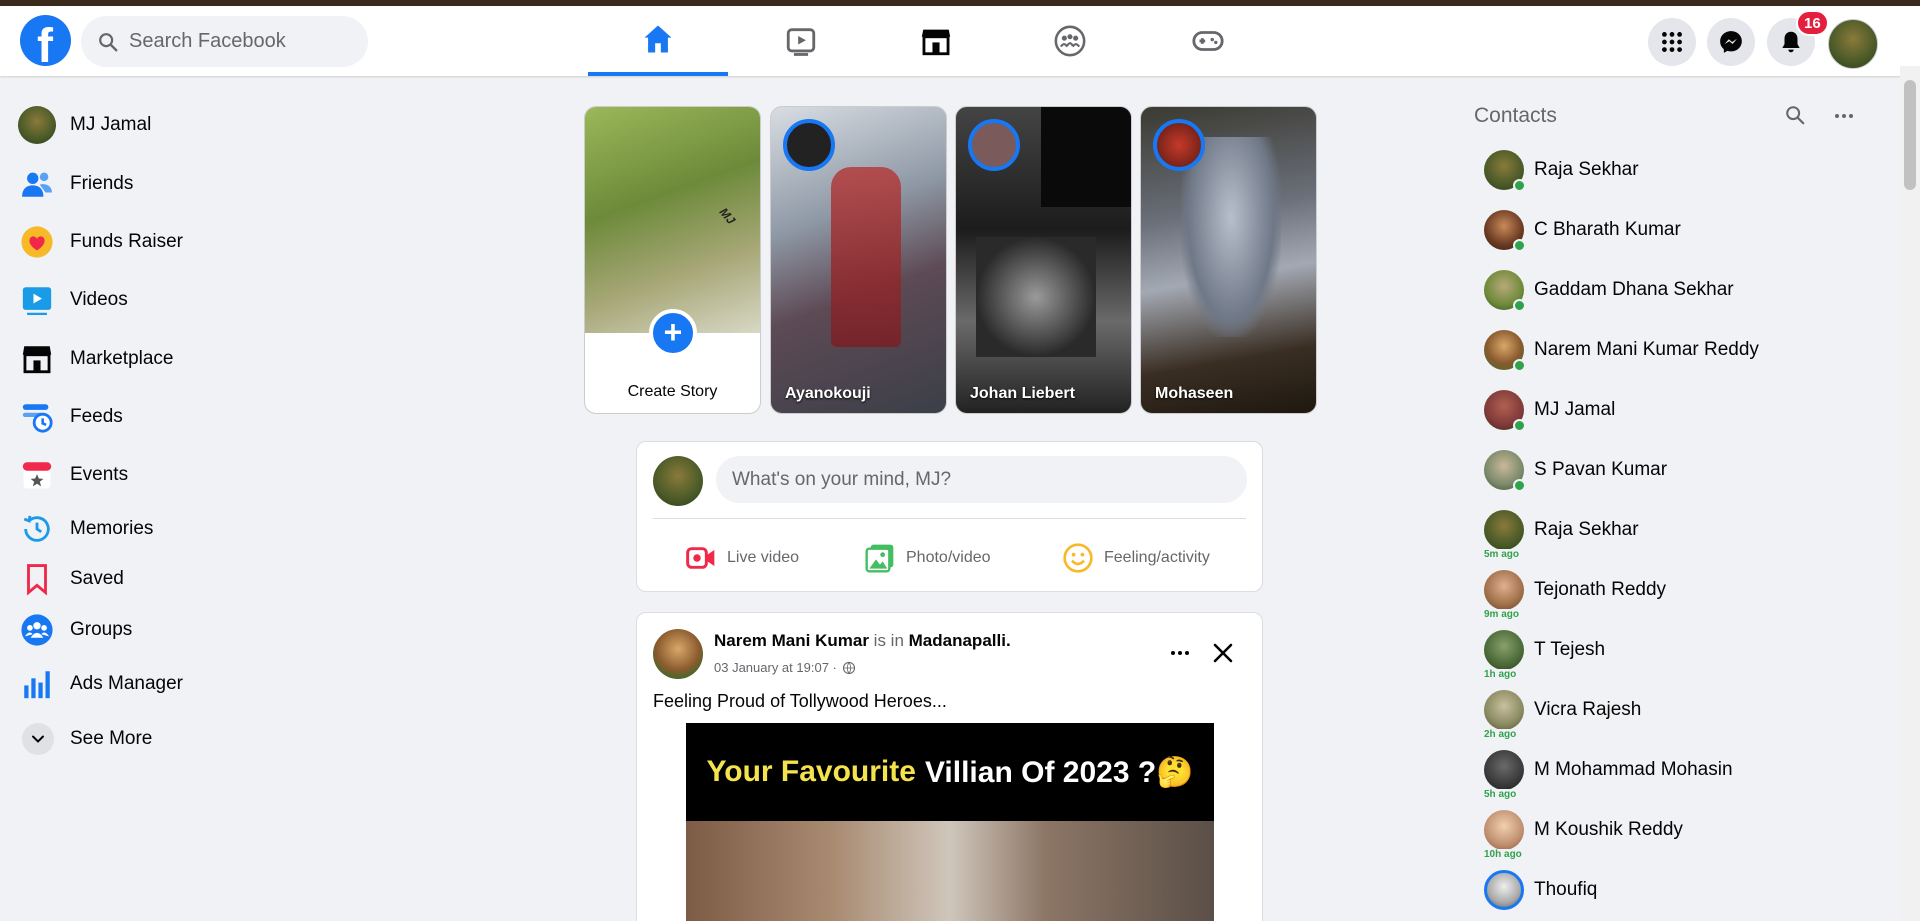  I want to click on contact-item: 2h ago Vicra Rajesh, so click(1678, 710).